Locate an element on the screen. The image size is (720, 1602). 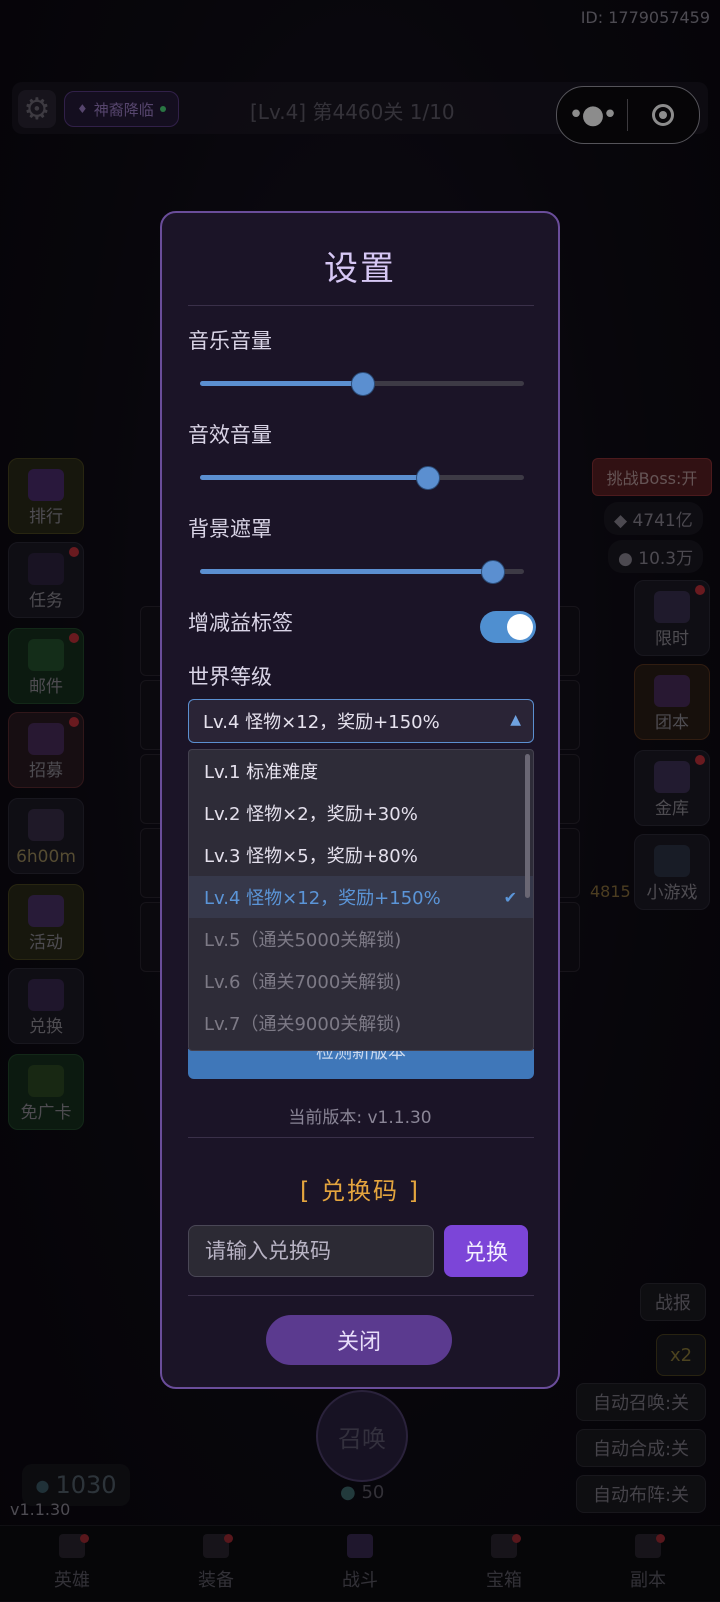
bg-mask-slider is located at coordinates (362, 572).